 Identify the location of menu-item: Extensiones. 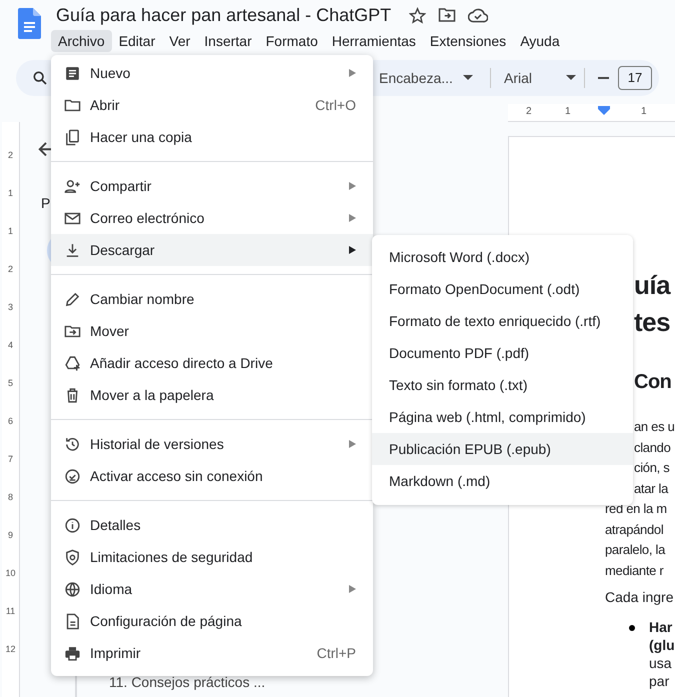
(468, 41).